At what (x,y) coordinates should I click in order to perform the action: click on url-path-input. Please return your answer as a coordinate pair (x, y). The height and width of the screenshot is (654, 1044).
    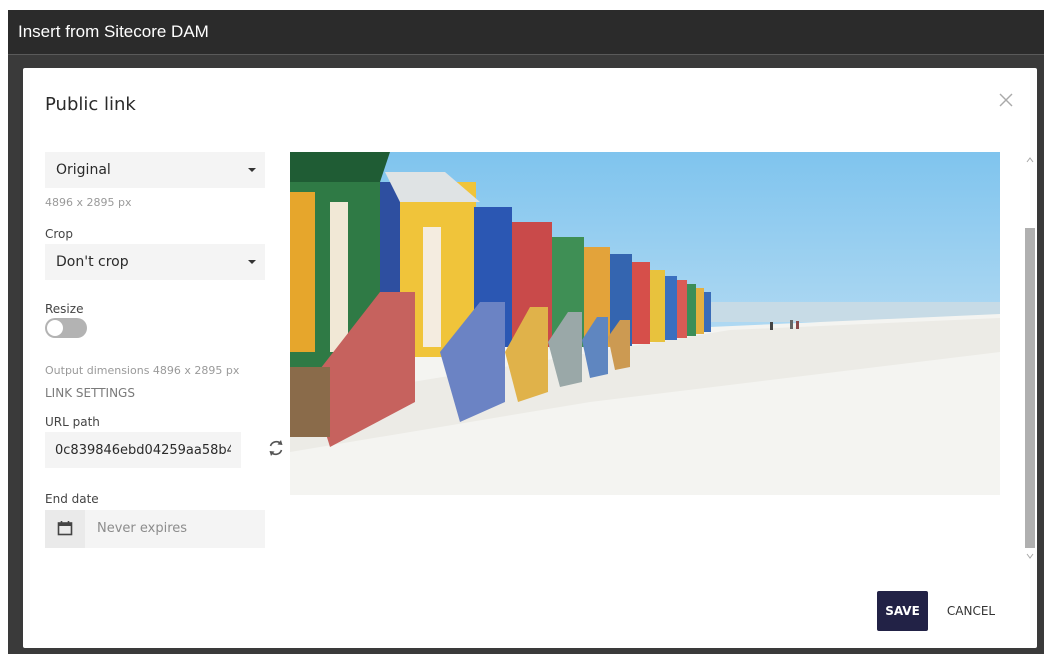
    Looking at the image, I should click on (143, 450).